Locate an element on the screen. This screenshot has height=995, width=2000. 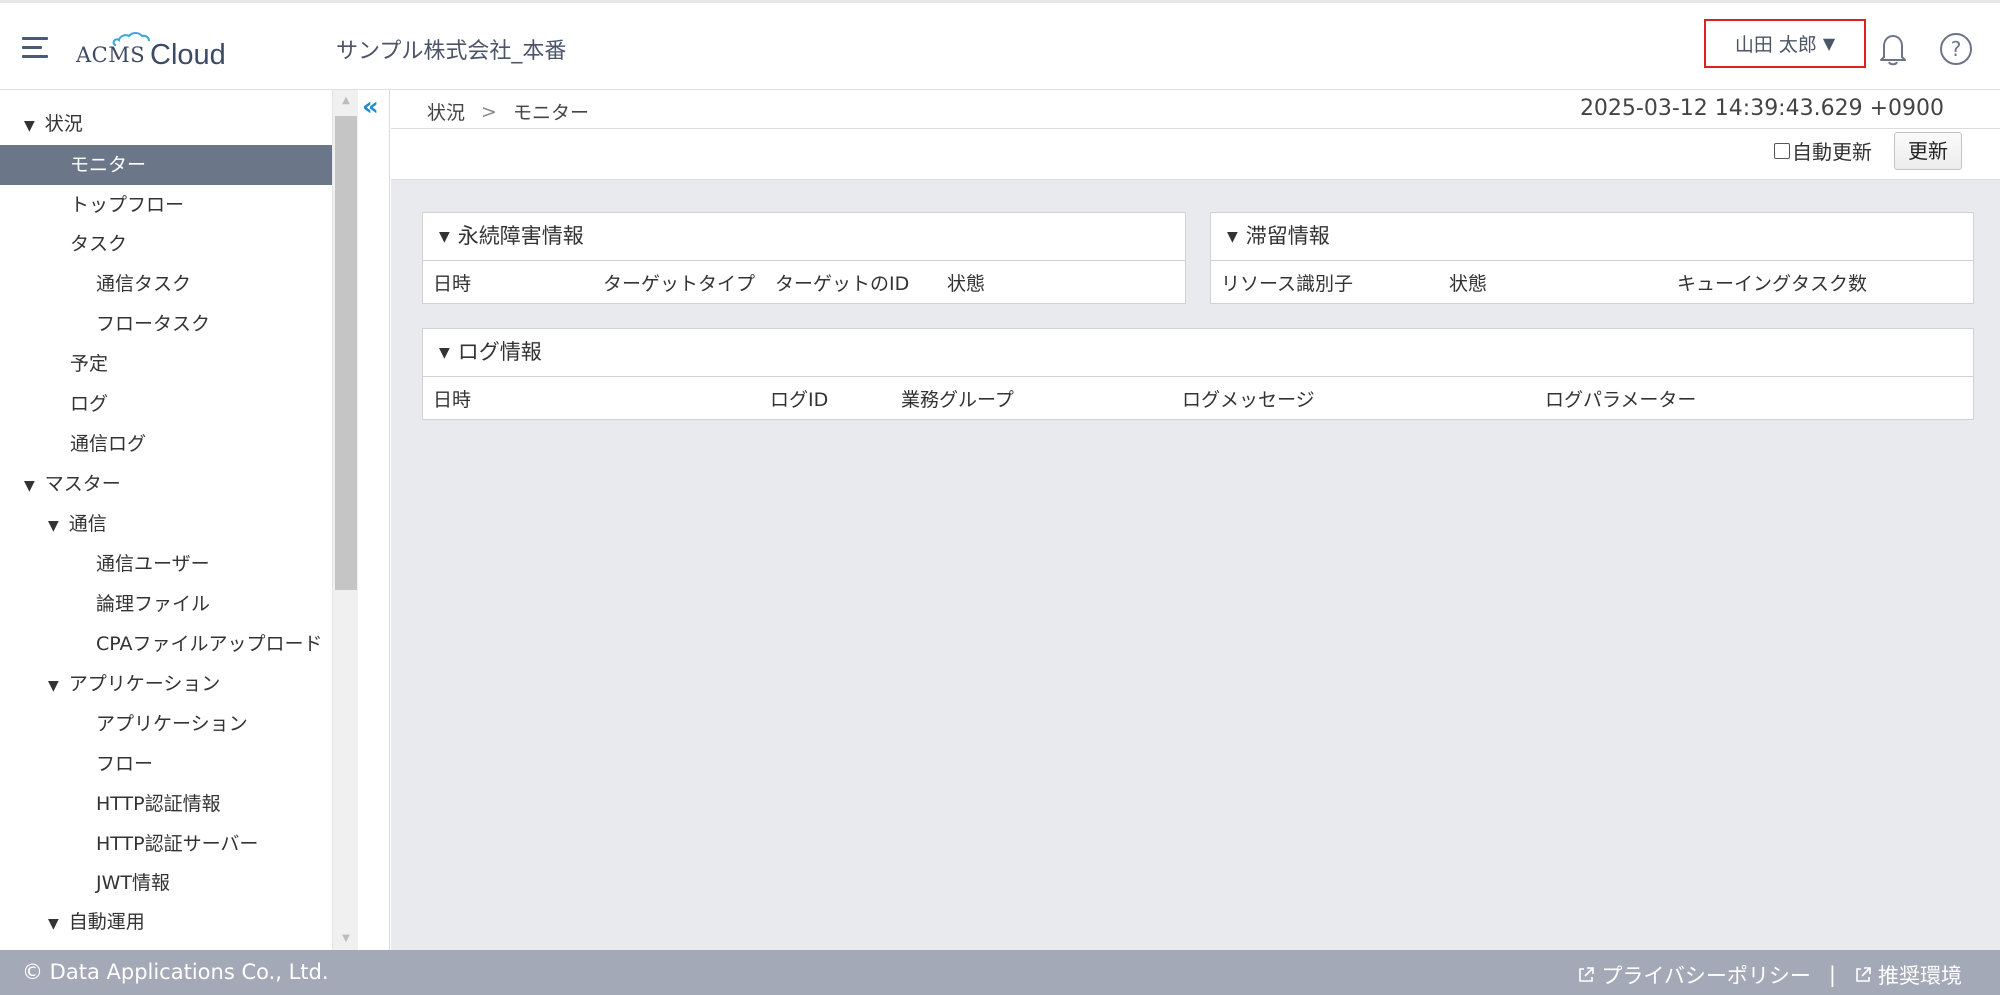
column-header: キューイングタスク数 is located at coordinates (1772, 282).